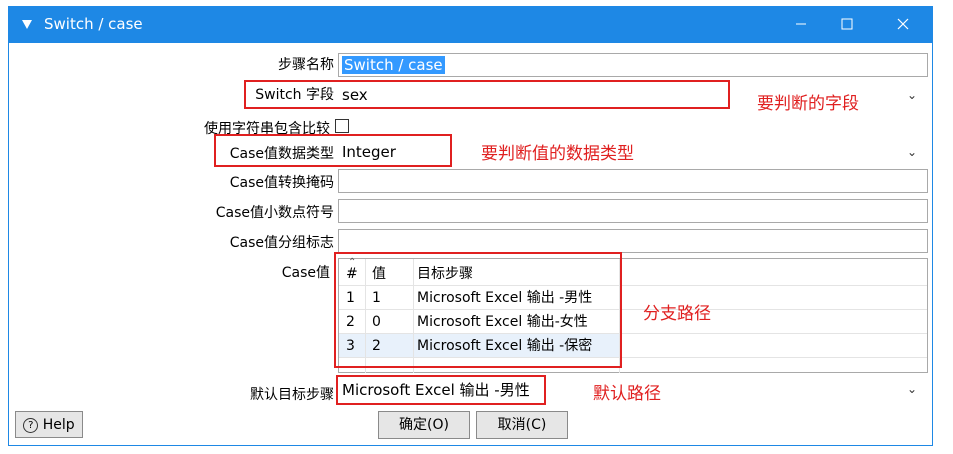 The width and height of the screenshot is (953, 454). What do you see at coordinates (281, 243) in the screenshot?
I see `case-group-label: Case值分组标志` at bounding box center [281, 243].